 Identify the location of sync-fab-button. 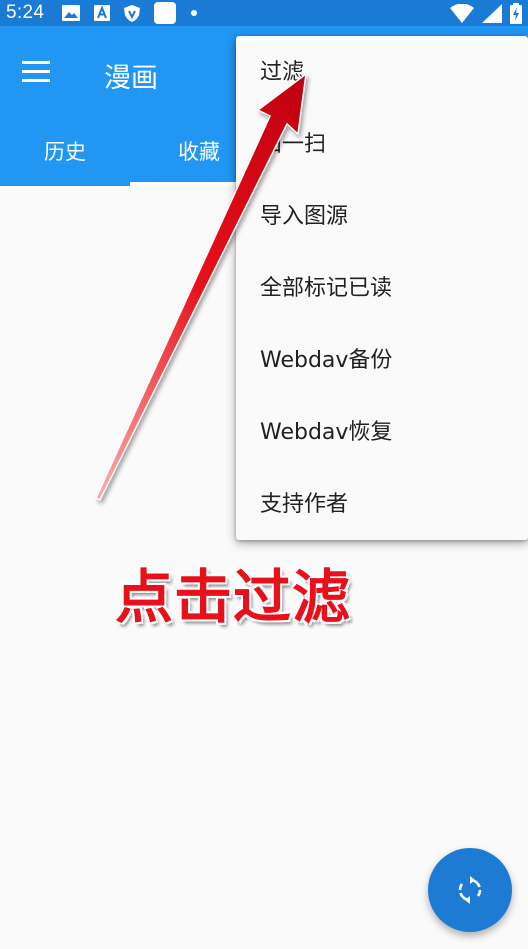
(470, 890).